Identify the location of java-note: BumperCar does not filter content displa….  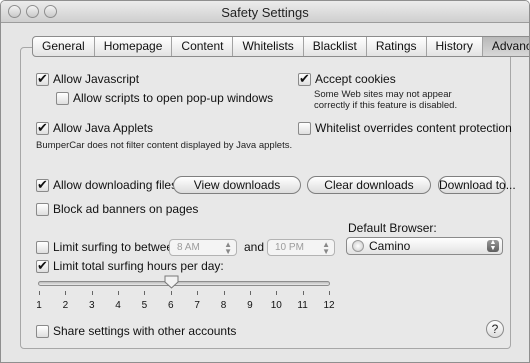
(164, 145).